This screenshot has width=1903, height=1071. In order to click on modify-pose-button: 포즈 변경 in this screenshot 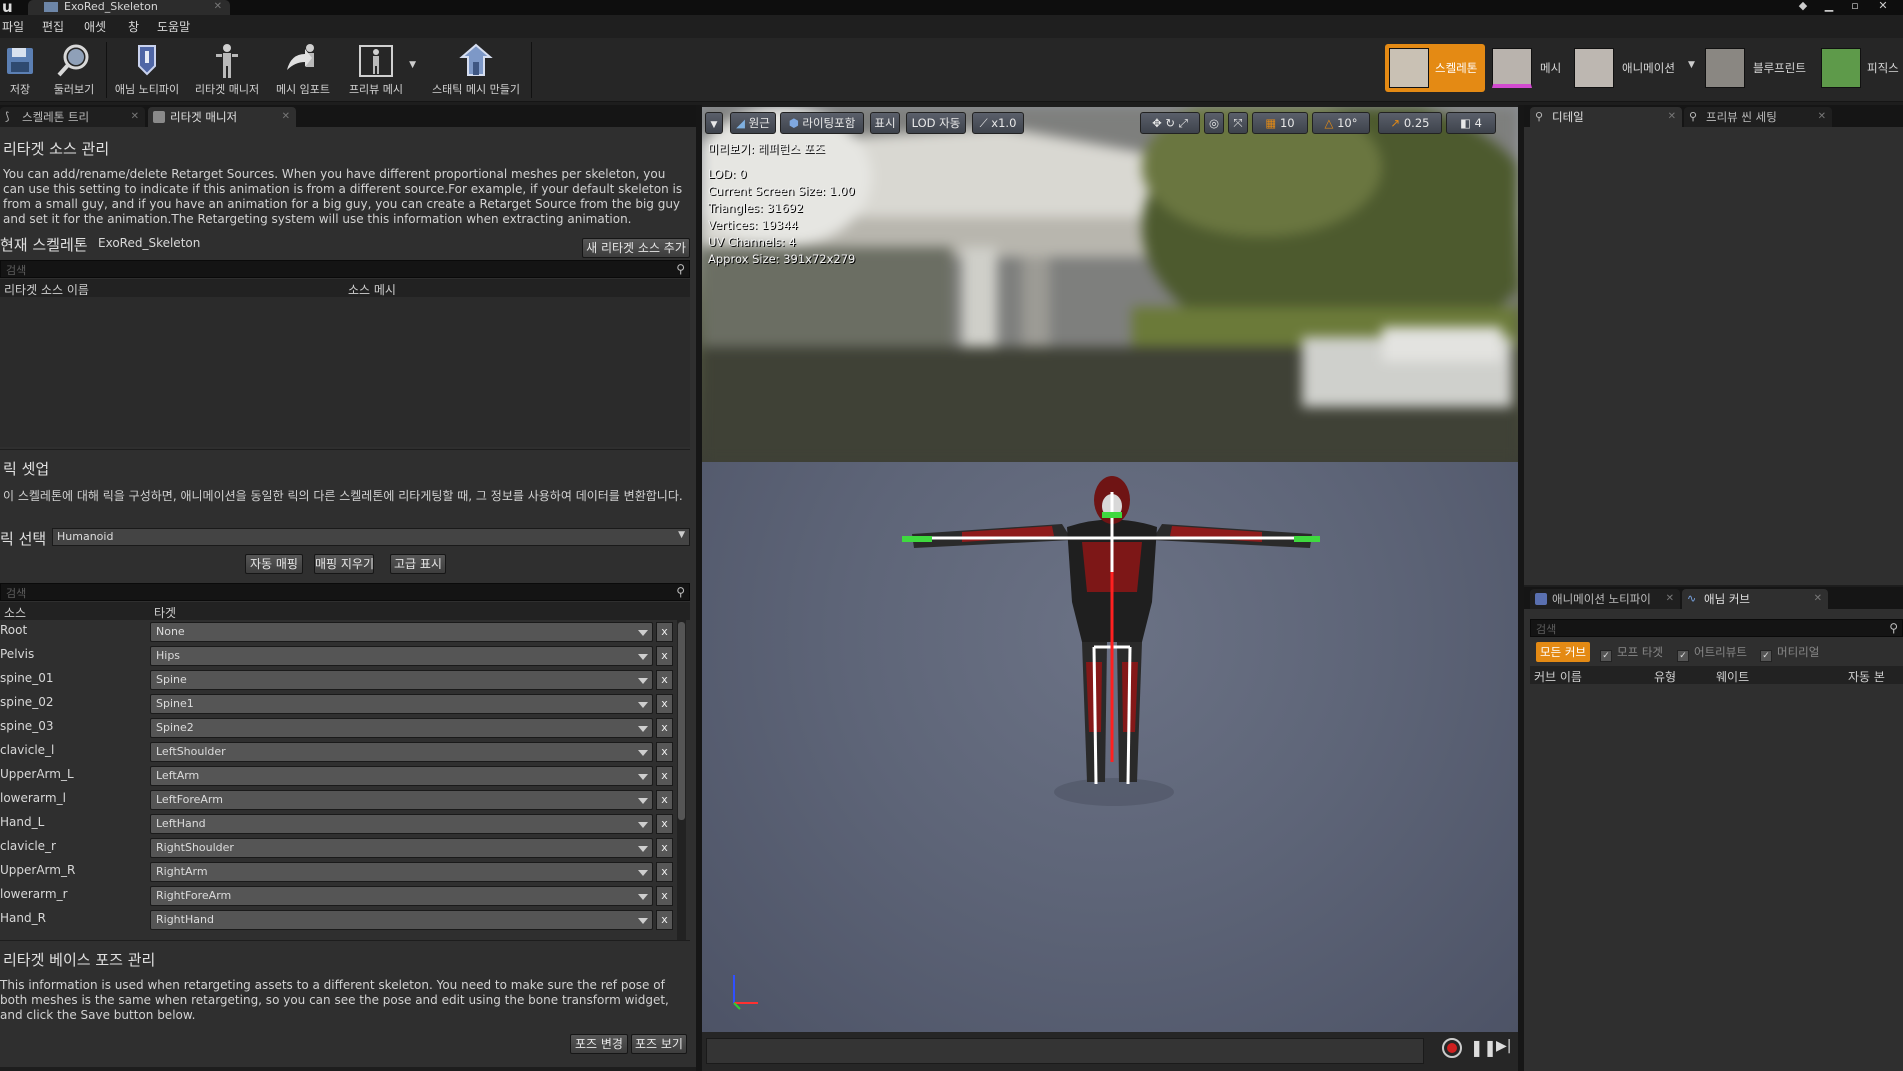, I will do `click(599, 1044)`.